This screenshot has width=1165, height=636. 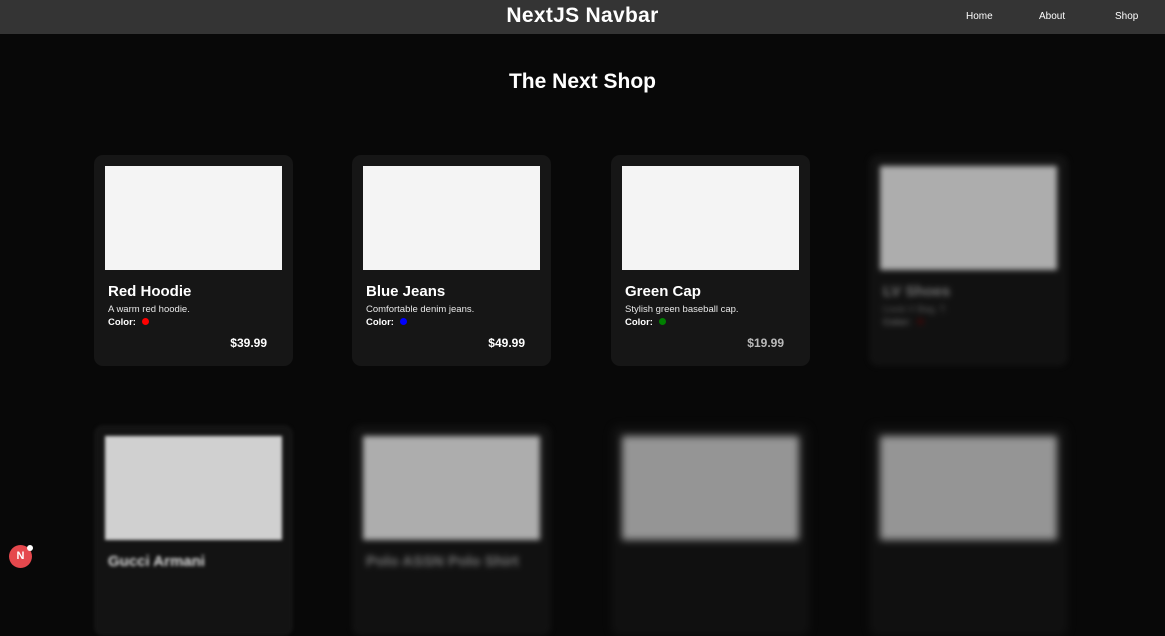 I want to click on product-name: Gucci Armani, so click(x=156, y=561).